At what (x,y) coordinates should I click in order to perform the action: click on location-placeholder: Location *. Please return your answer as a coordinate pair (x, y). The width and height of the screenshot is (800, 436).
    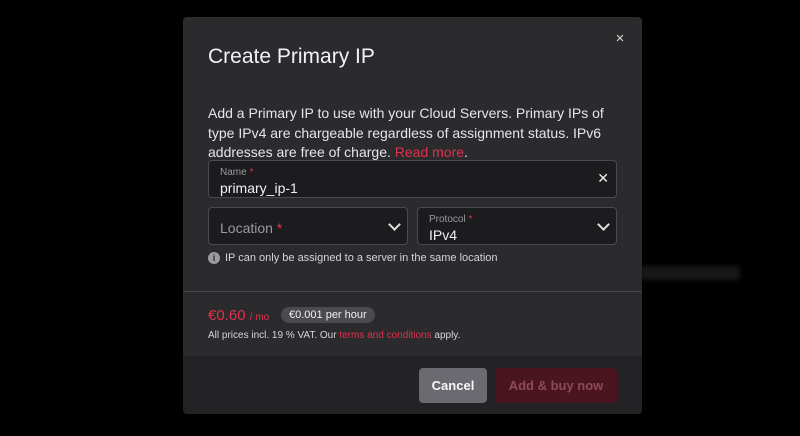
    Looking at the image, I should click on (251, 228).